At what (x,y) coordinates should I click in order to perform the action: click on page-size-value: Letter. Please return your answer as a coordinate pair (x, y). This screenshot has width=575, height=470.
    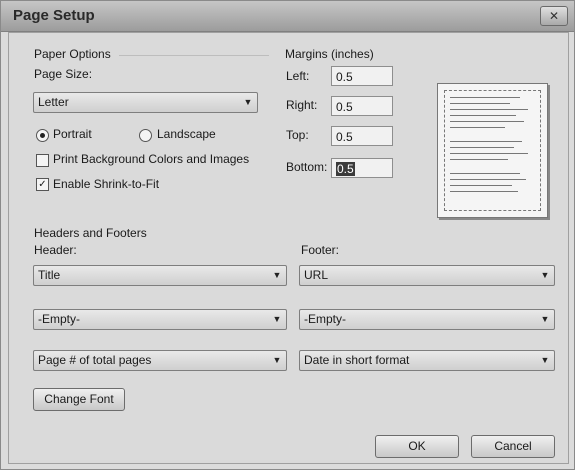
    Looking at the image, I should click on (53, 102).